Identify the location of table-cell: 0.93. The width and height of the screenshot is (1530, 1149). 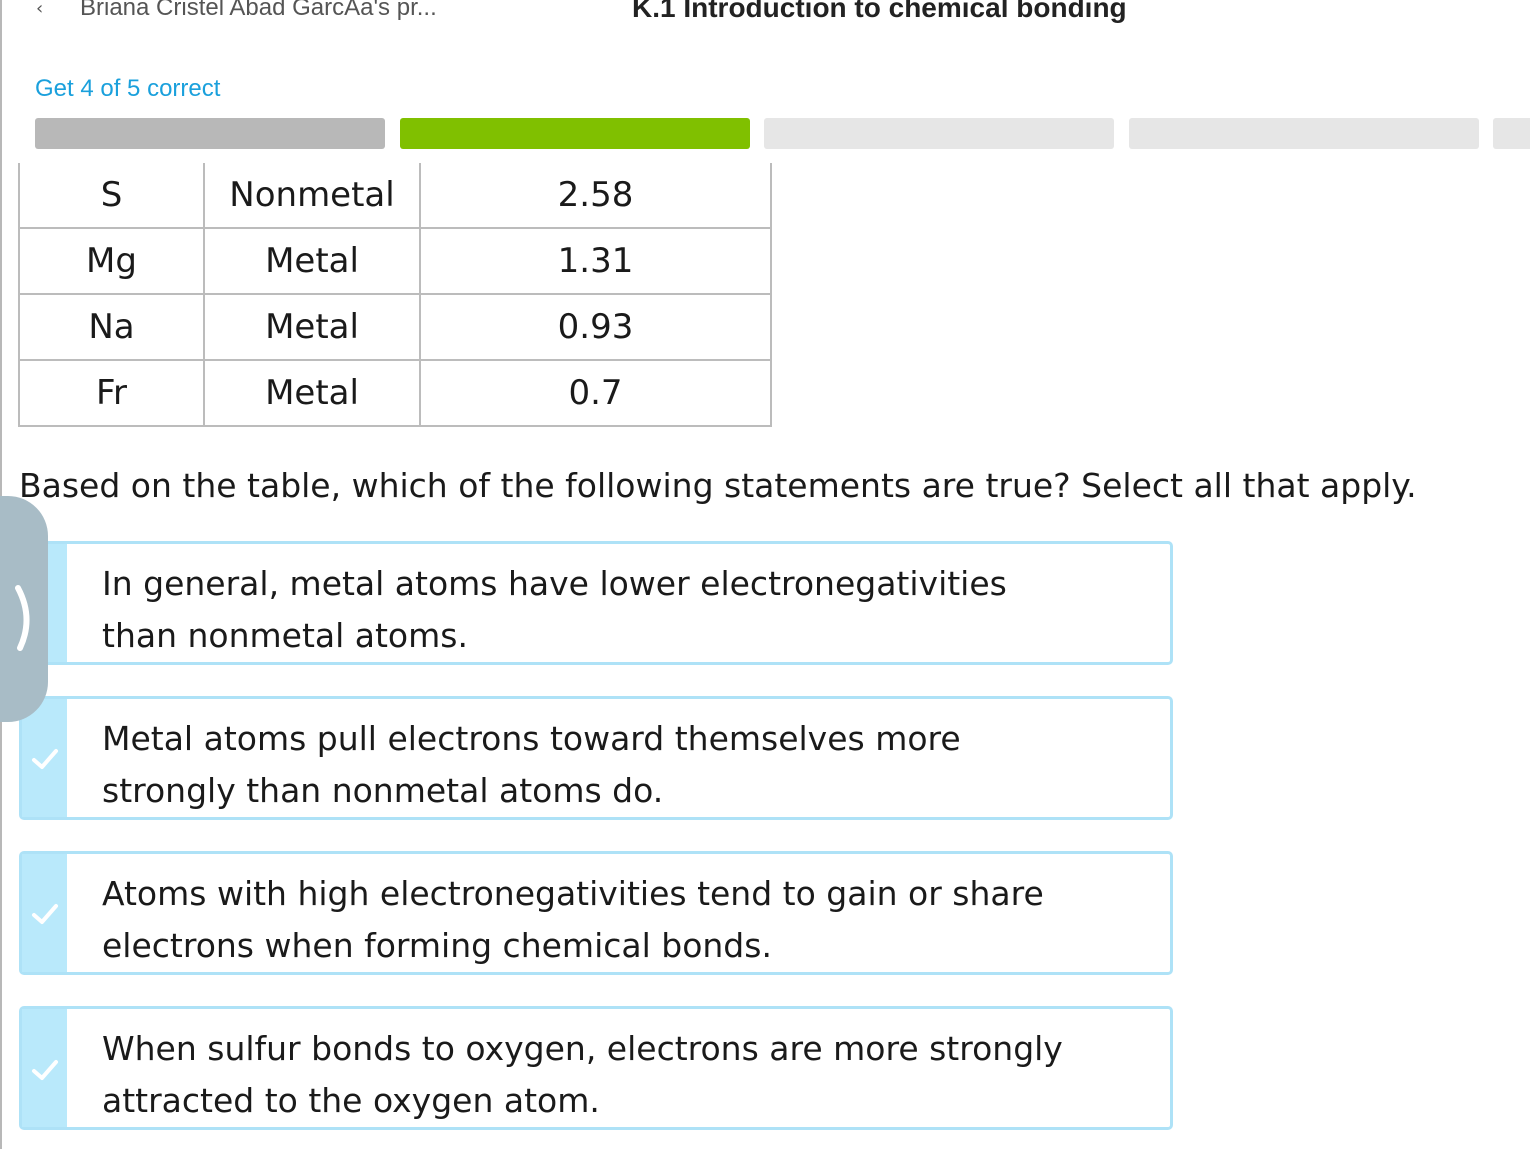
(595, 327).